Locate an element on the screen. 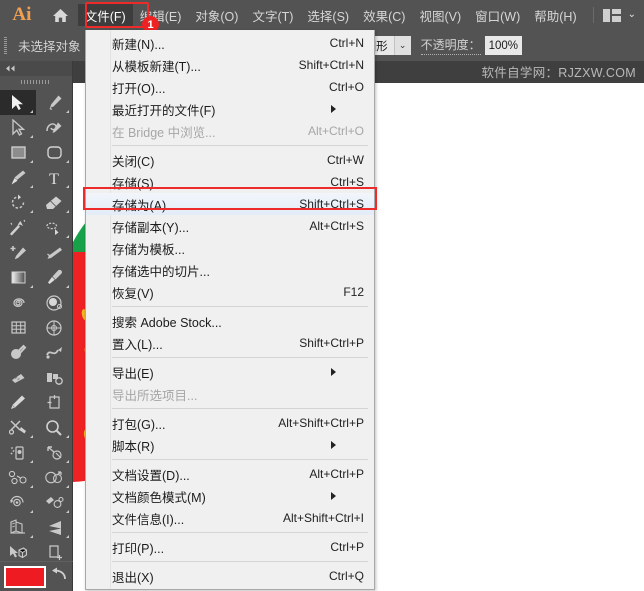  stroke-profile-chevron-down-icon: ⌄ is located at coordinates (402, 45).